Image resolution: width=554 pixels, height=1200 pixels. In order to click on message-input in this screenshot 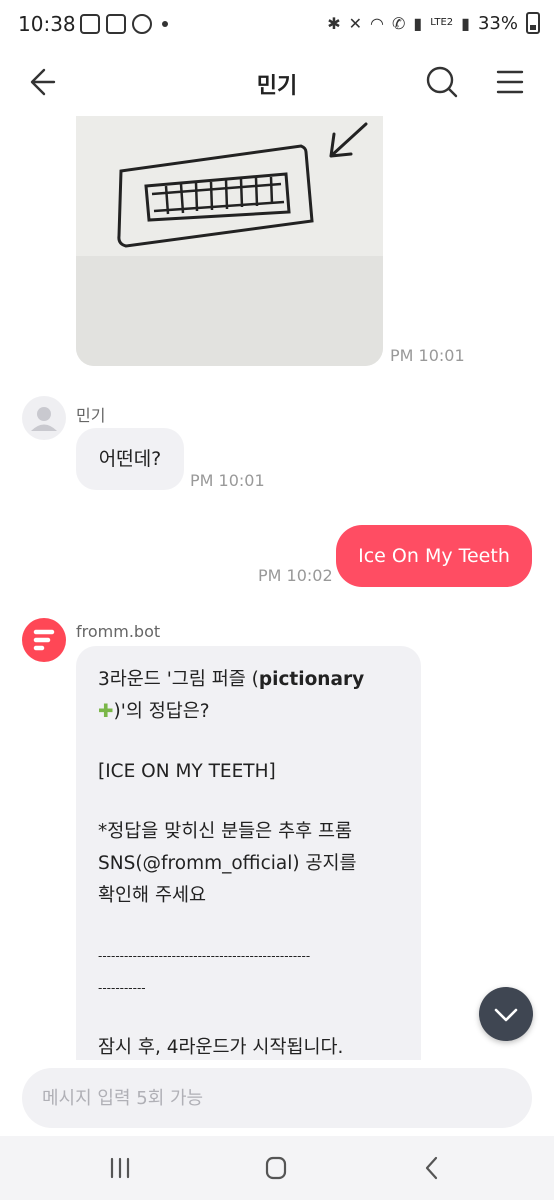, I will do `click(277, 1098)`.